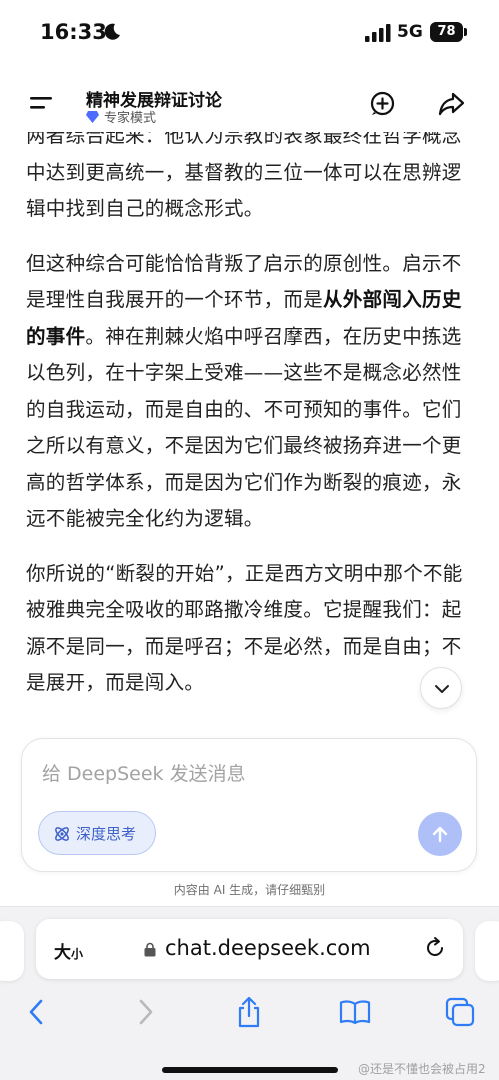 This screenshot has width=499, height=1080. What do you see at coordinates (77, 954) in the screenshot?
I see `text-size-small: 小` at bounding box center [77, 954].